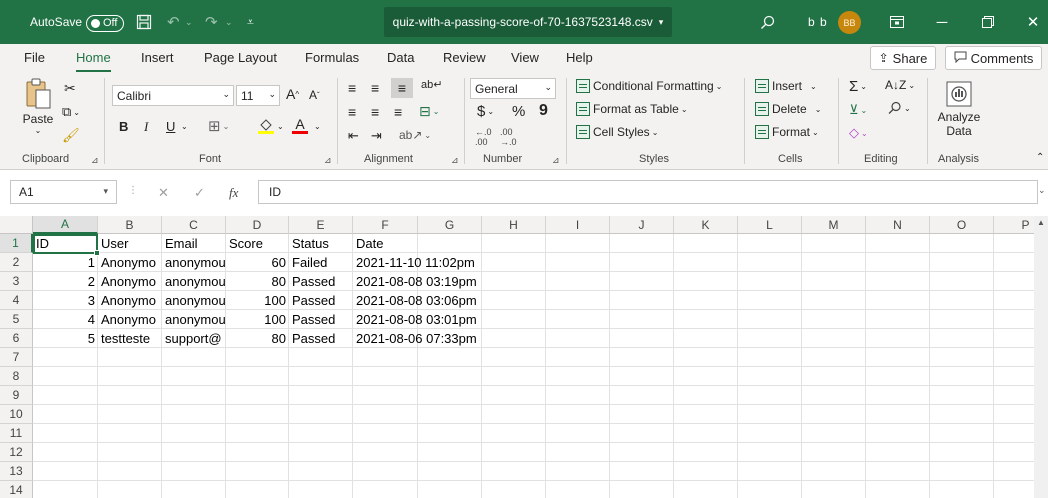 This screenshot has width=1048, height=498. I want to click on comments-button: Comments, so click(993, 58).